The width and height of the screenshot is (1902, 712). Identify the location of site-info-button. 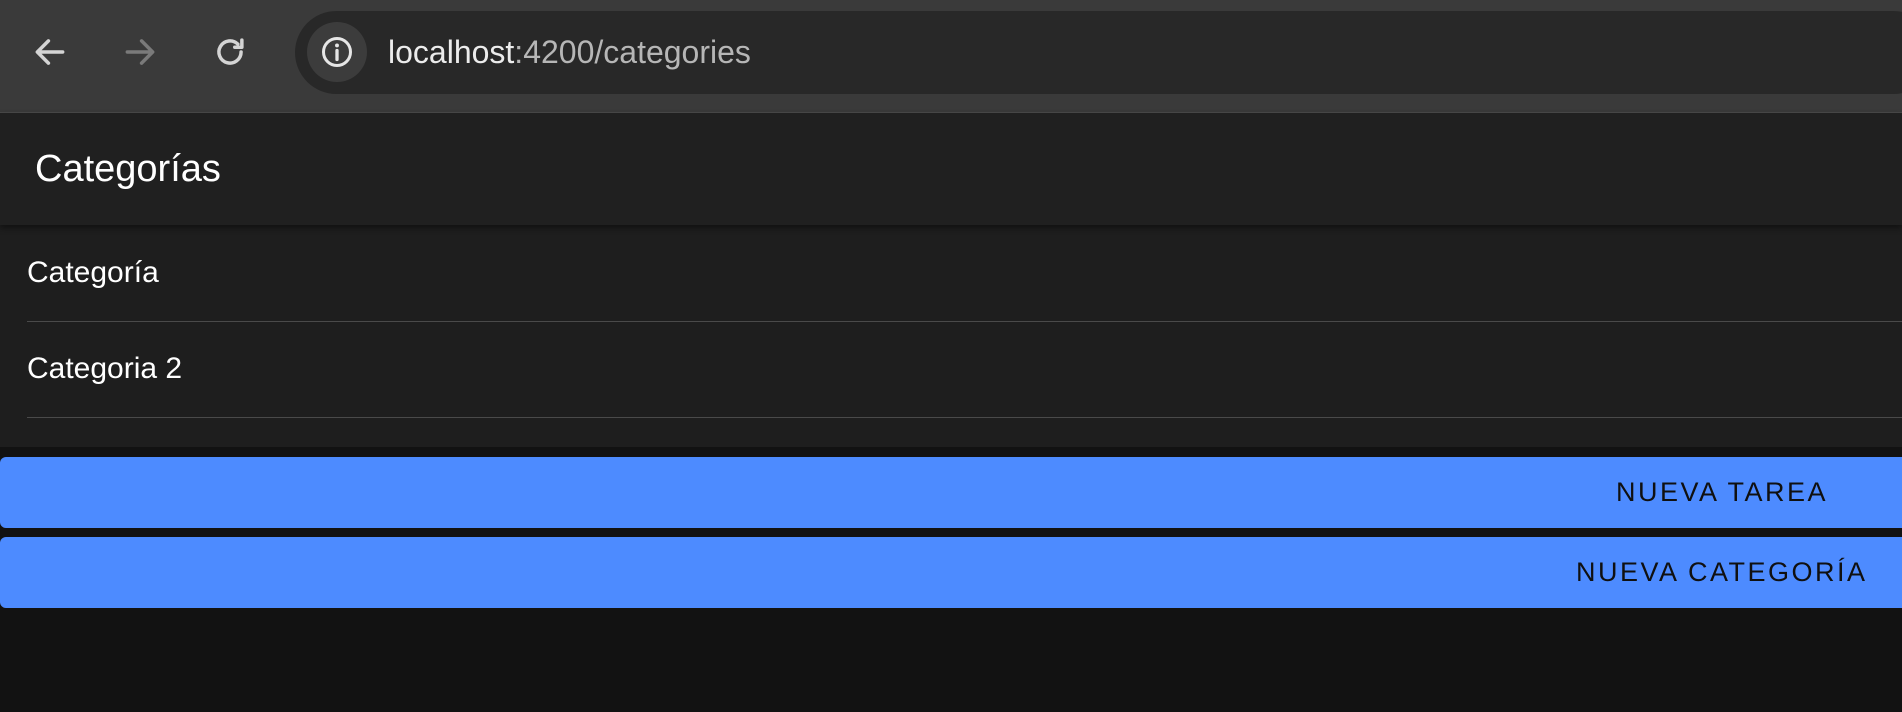
(337, 52).